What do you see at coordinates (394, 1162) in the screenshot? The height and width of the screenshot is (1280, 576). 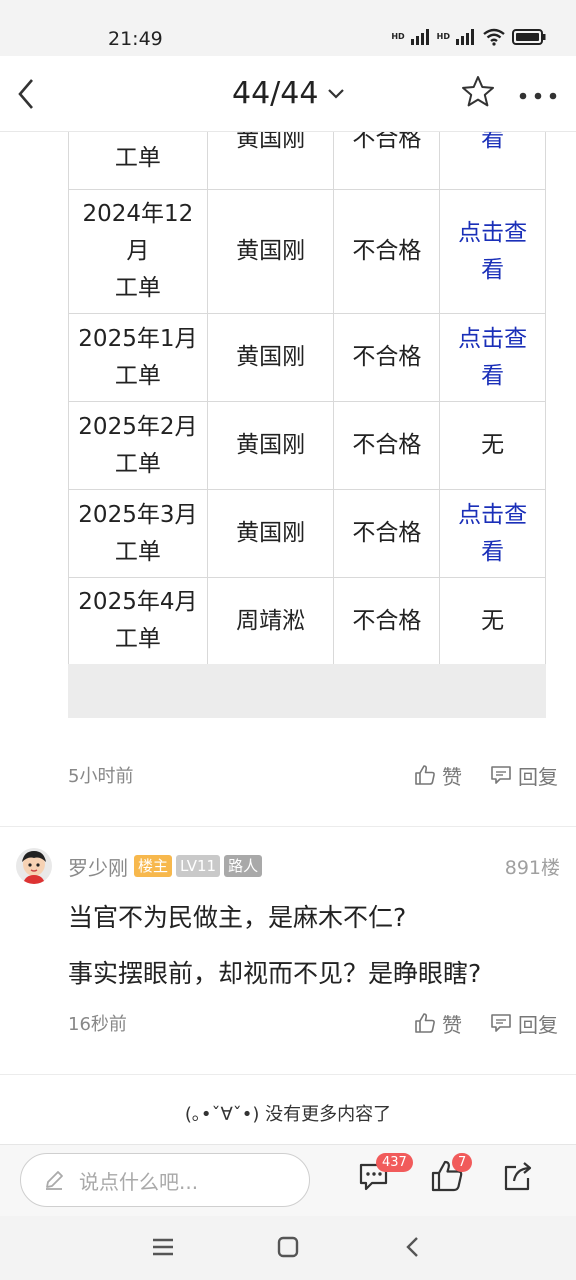 I see `comment-count-badge: 437` at bounding box center [394, 1162].